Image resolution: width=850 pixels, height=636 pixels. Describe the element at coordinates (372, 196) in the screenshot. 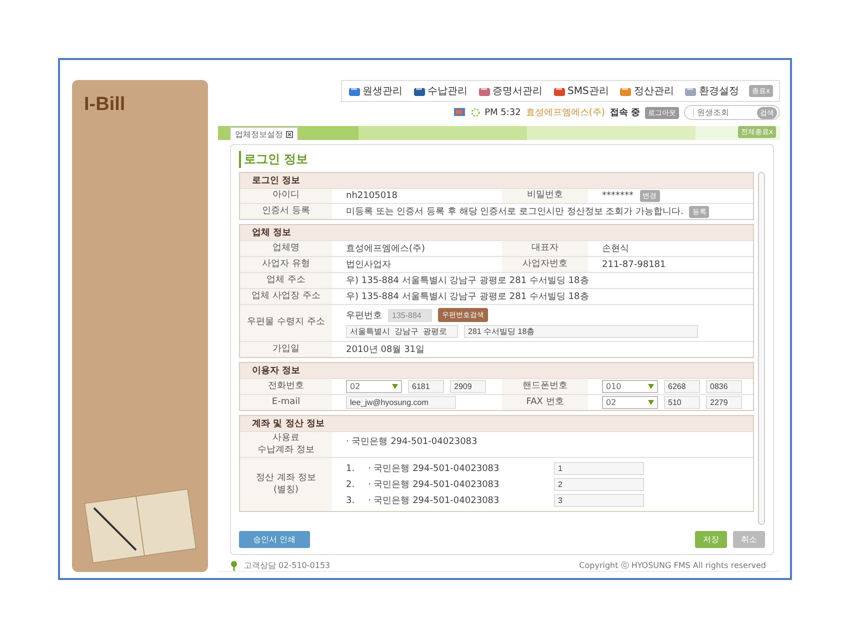

I see `field-value: nh2105018` at that location.